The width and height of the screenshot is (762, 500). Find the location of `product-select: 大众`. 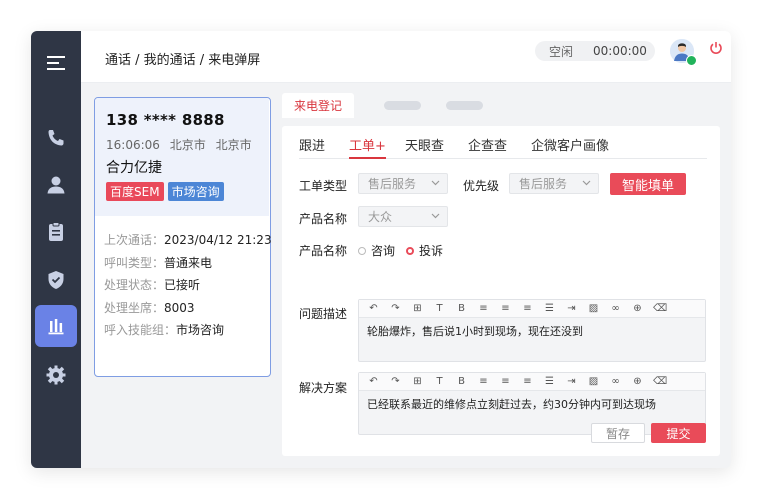

product-select: 大众 is located at coordinates (403, 216).